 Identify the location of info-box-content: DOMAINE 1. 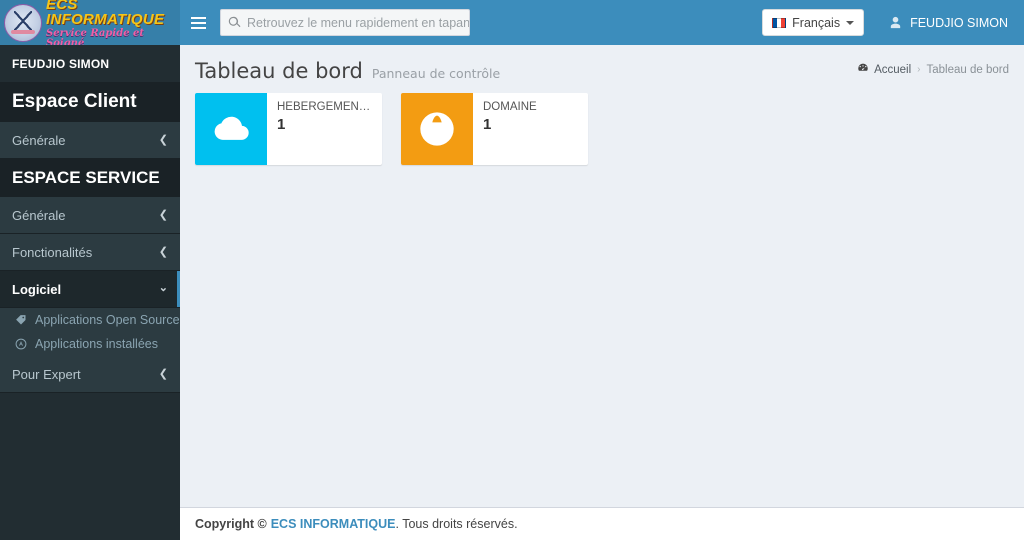
(530, 129).